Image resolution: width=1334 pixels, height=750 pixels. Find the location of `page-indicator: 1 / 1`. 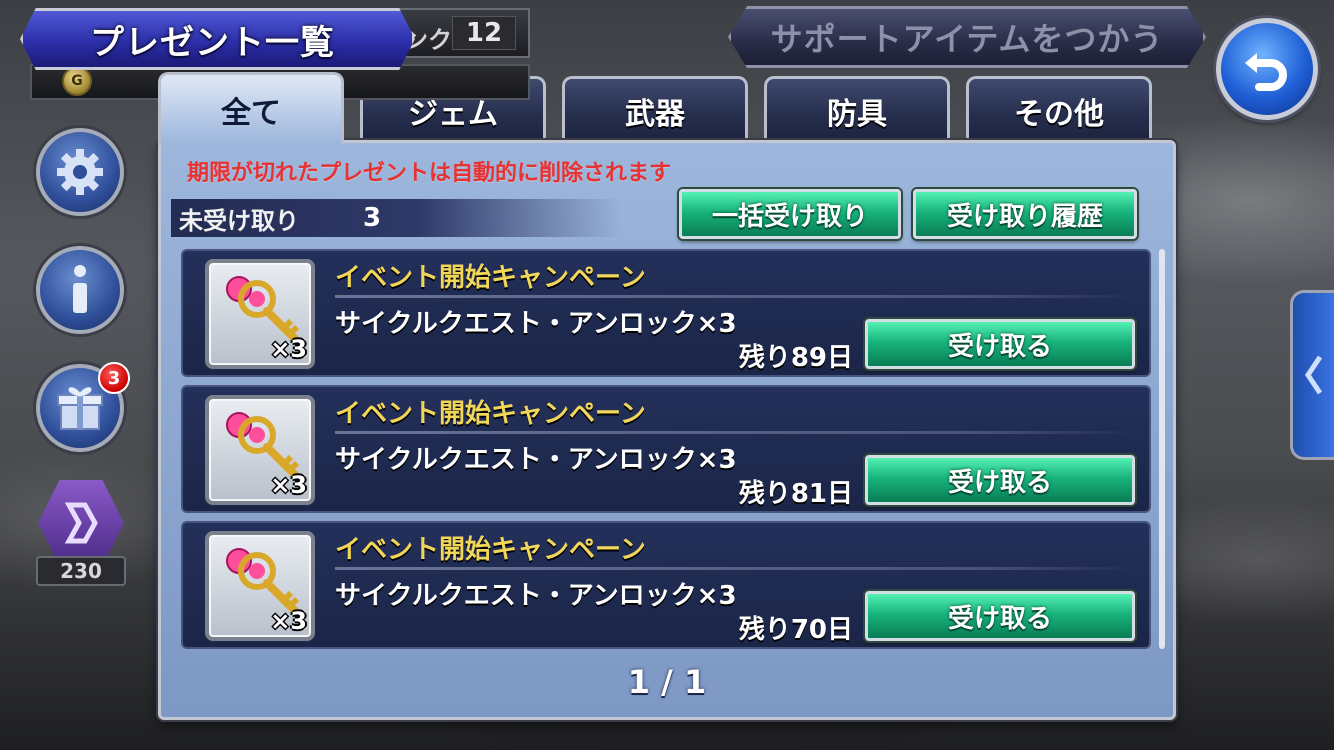

page-indicator: 1 / 1 is located at coordinates (667, 682).